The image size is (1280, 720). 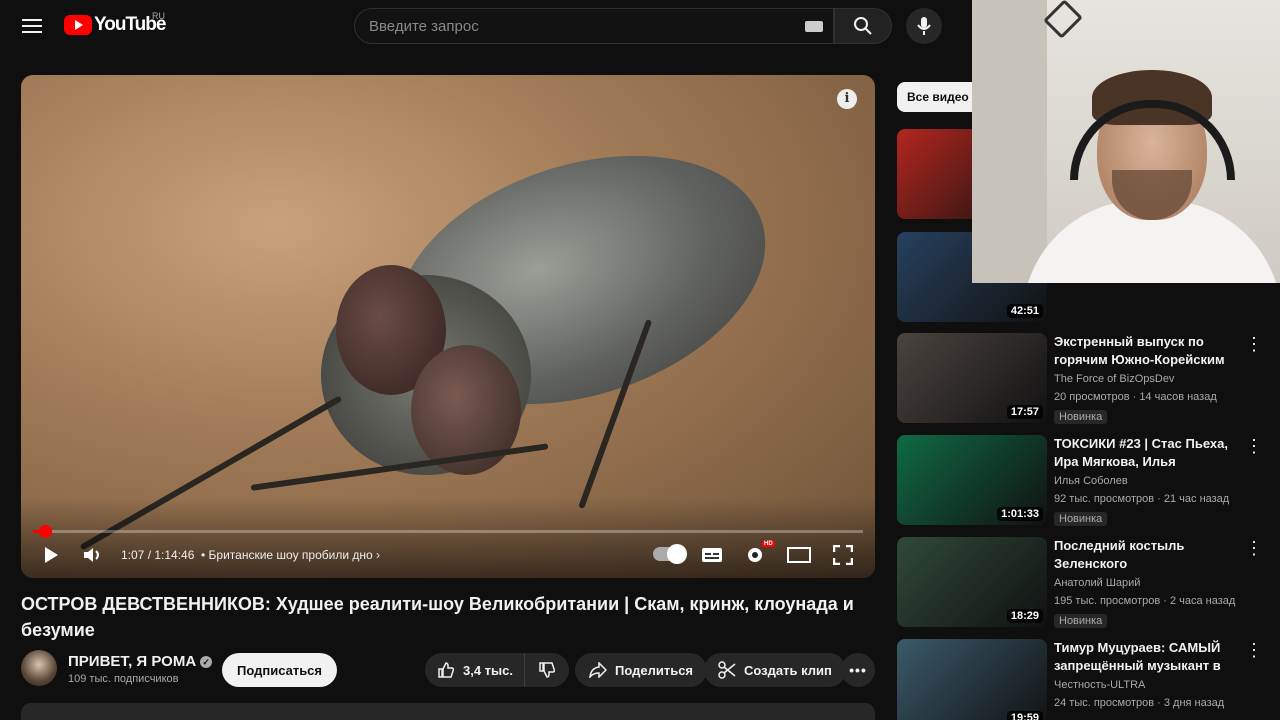 I want to click on search-input, so click(x=565, y=26).